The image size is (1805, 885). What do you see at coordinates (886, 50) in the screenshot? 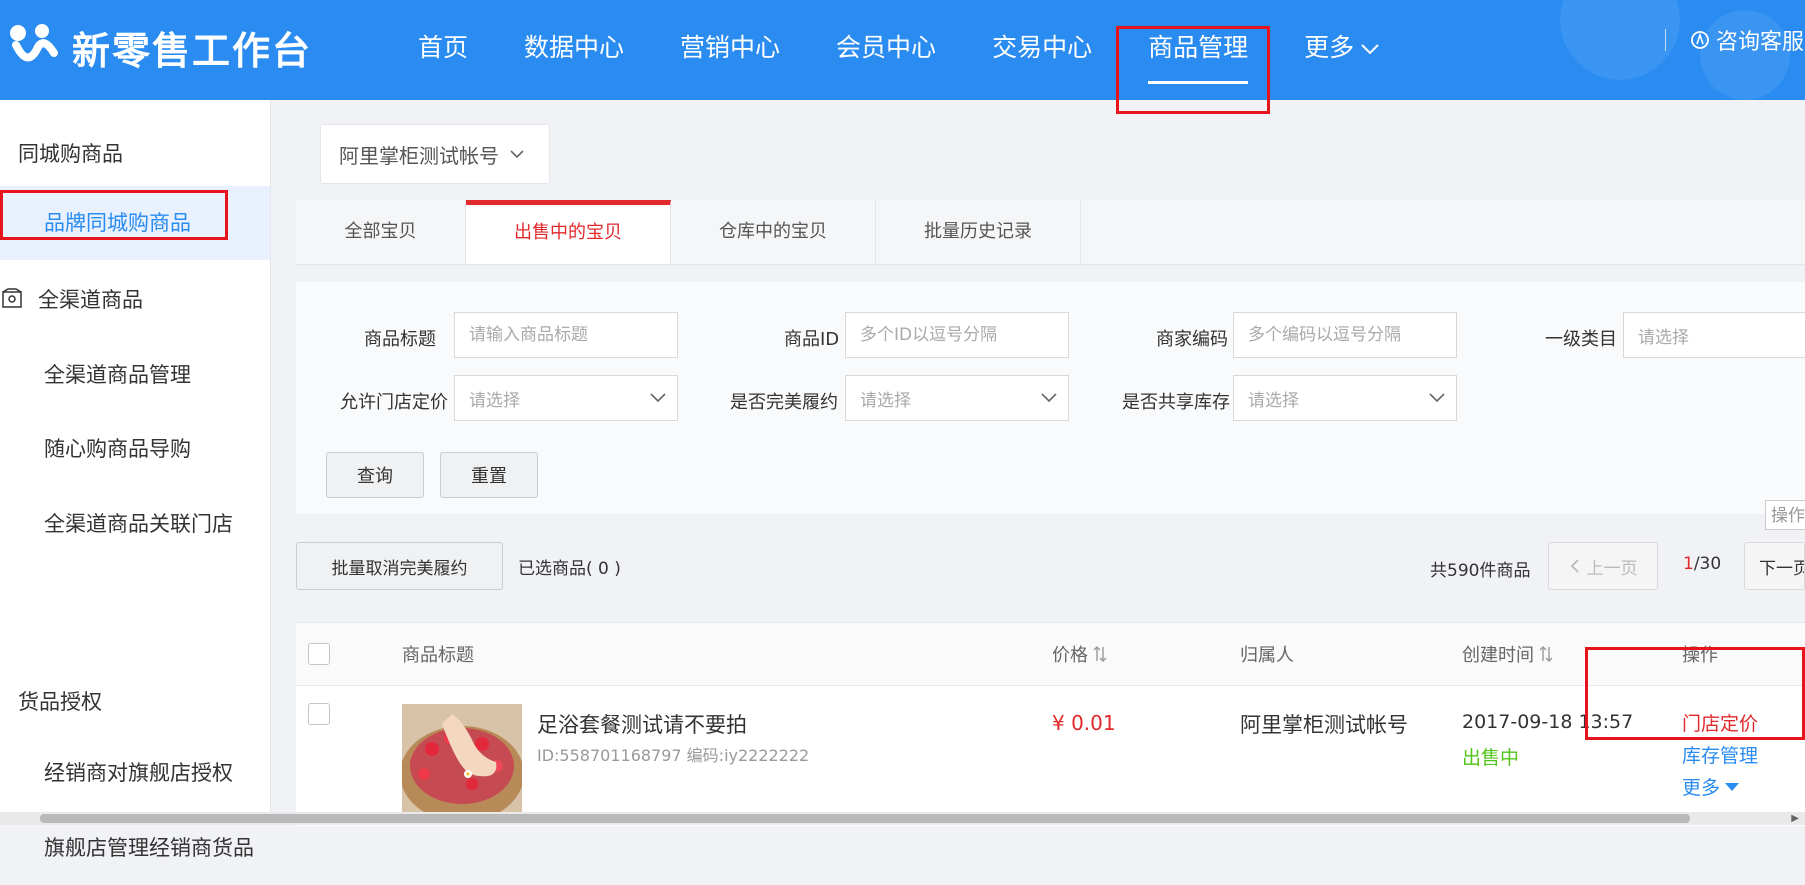
I see `nav-member-center: 会员中心` at bounding box center [886, 50].